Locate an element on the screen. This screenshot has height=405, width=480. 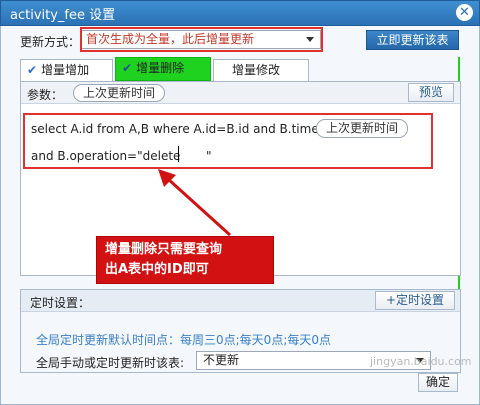
param-last-update-pill: 上次更新时间 is located at coordinates (119, 93).